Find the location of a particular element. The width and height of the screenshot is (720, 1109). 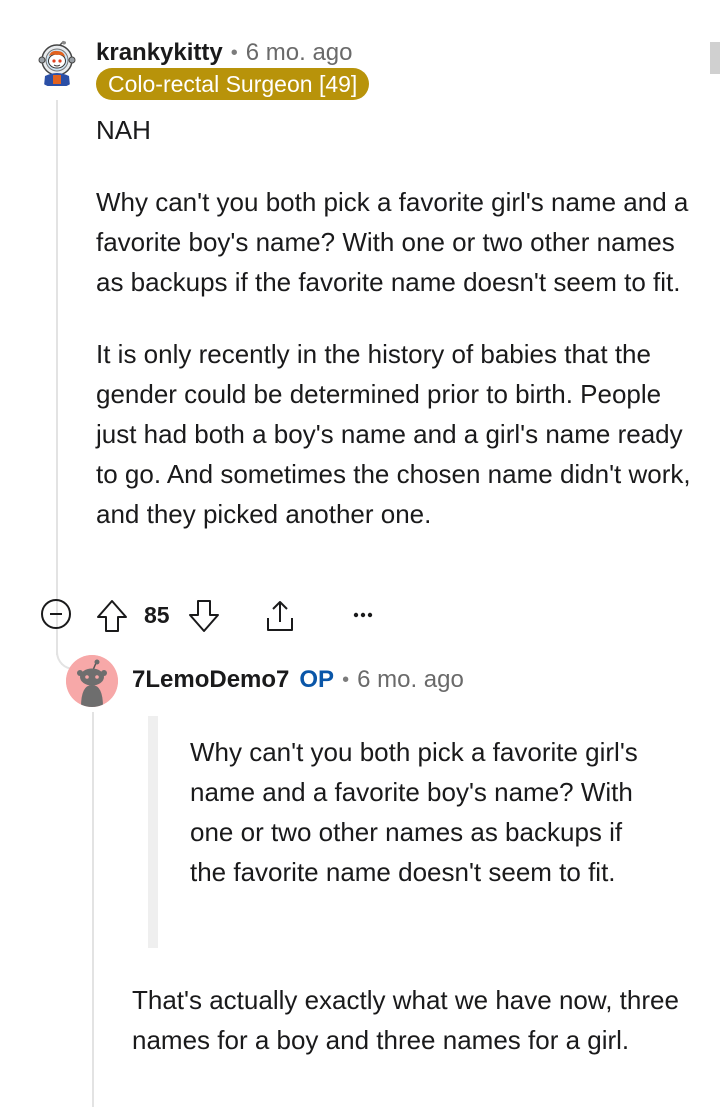

share-button is located at coordinates (280, 616).